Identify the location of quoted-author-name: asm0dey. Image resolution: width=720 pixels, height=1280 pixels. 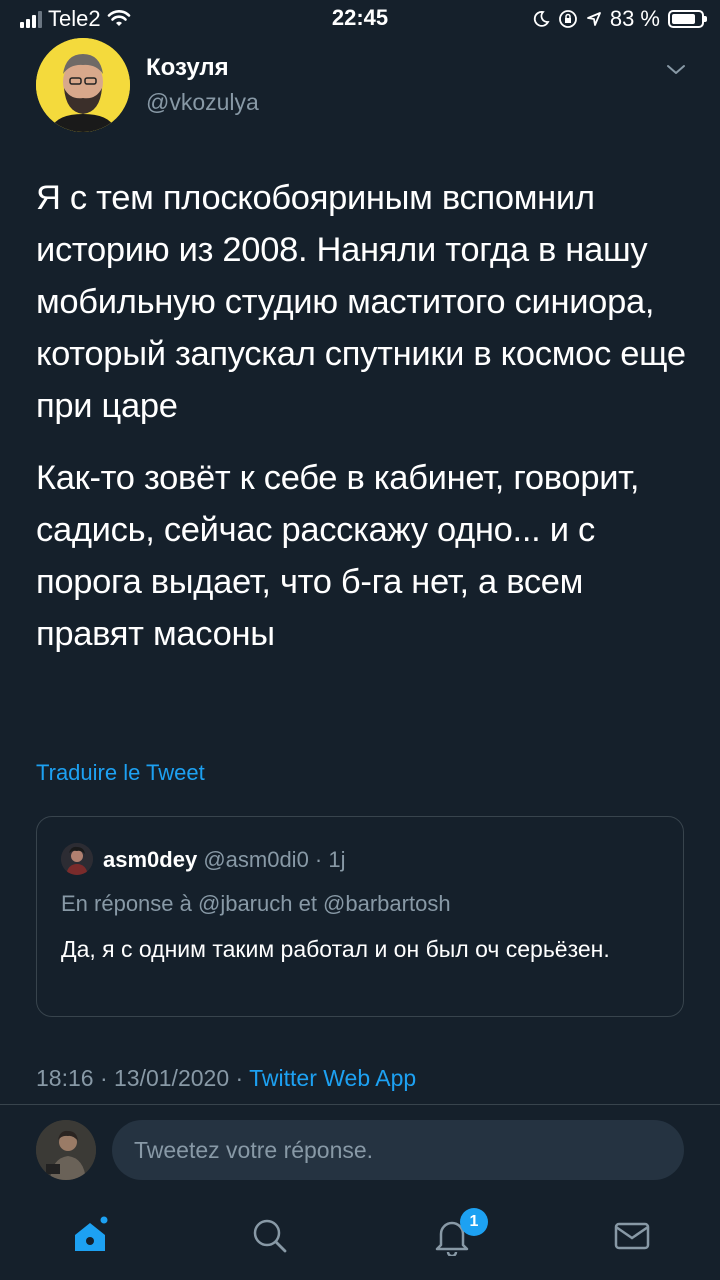
(150, 859).